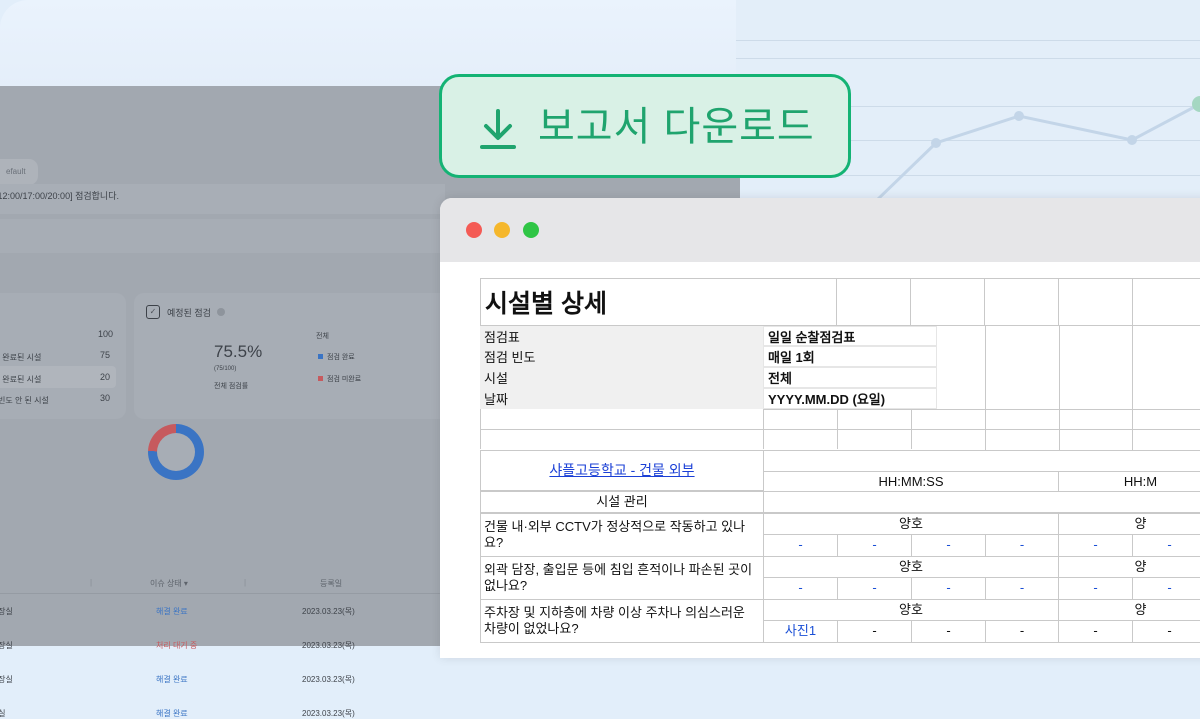 This screenshot has width=1200, height=719. What do you see at coordinates (225, 369) in the screenshot?
I see `completion-ratio: (75/100)` at bounding box center [225, 369].